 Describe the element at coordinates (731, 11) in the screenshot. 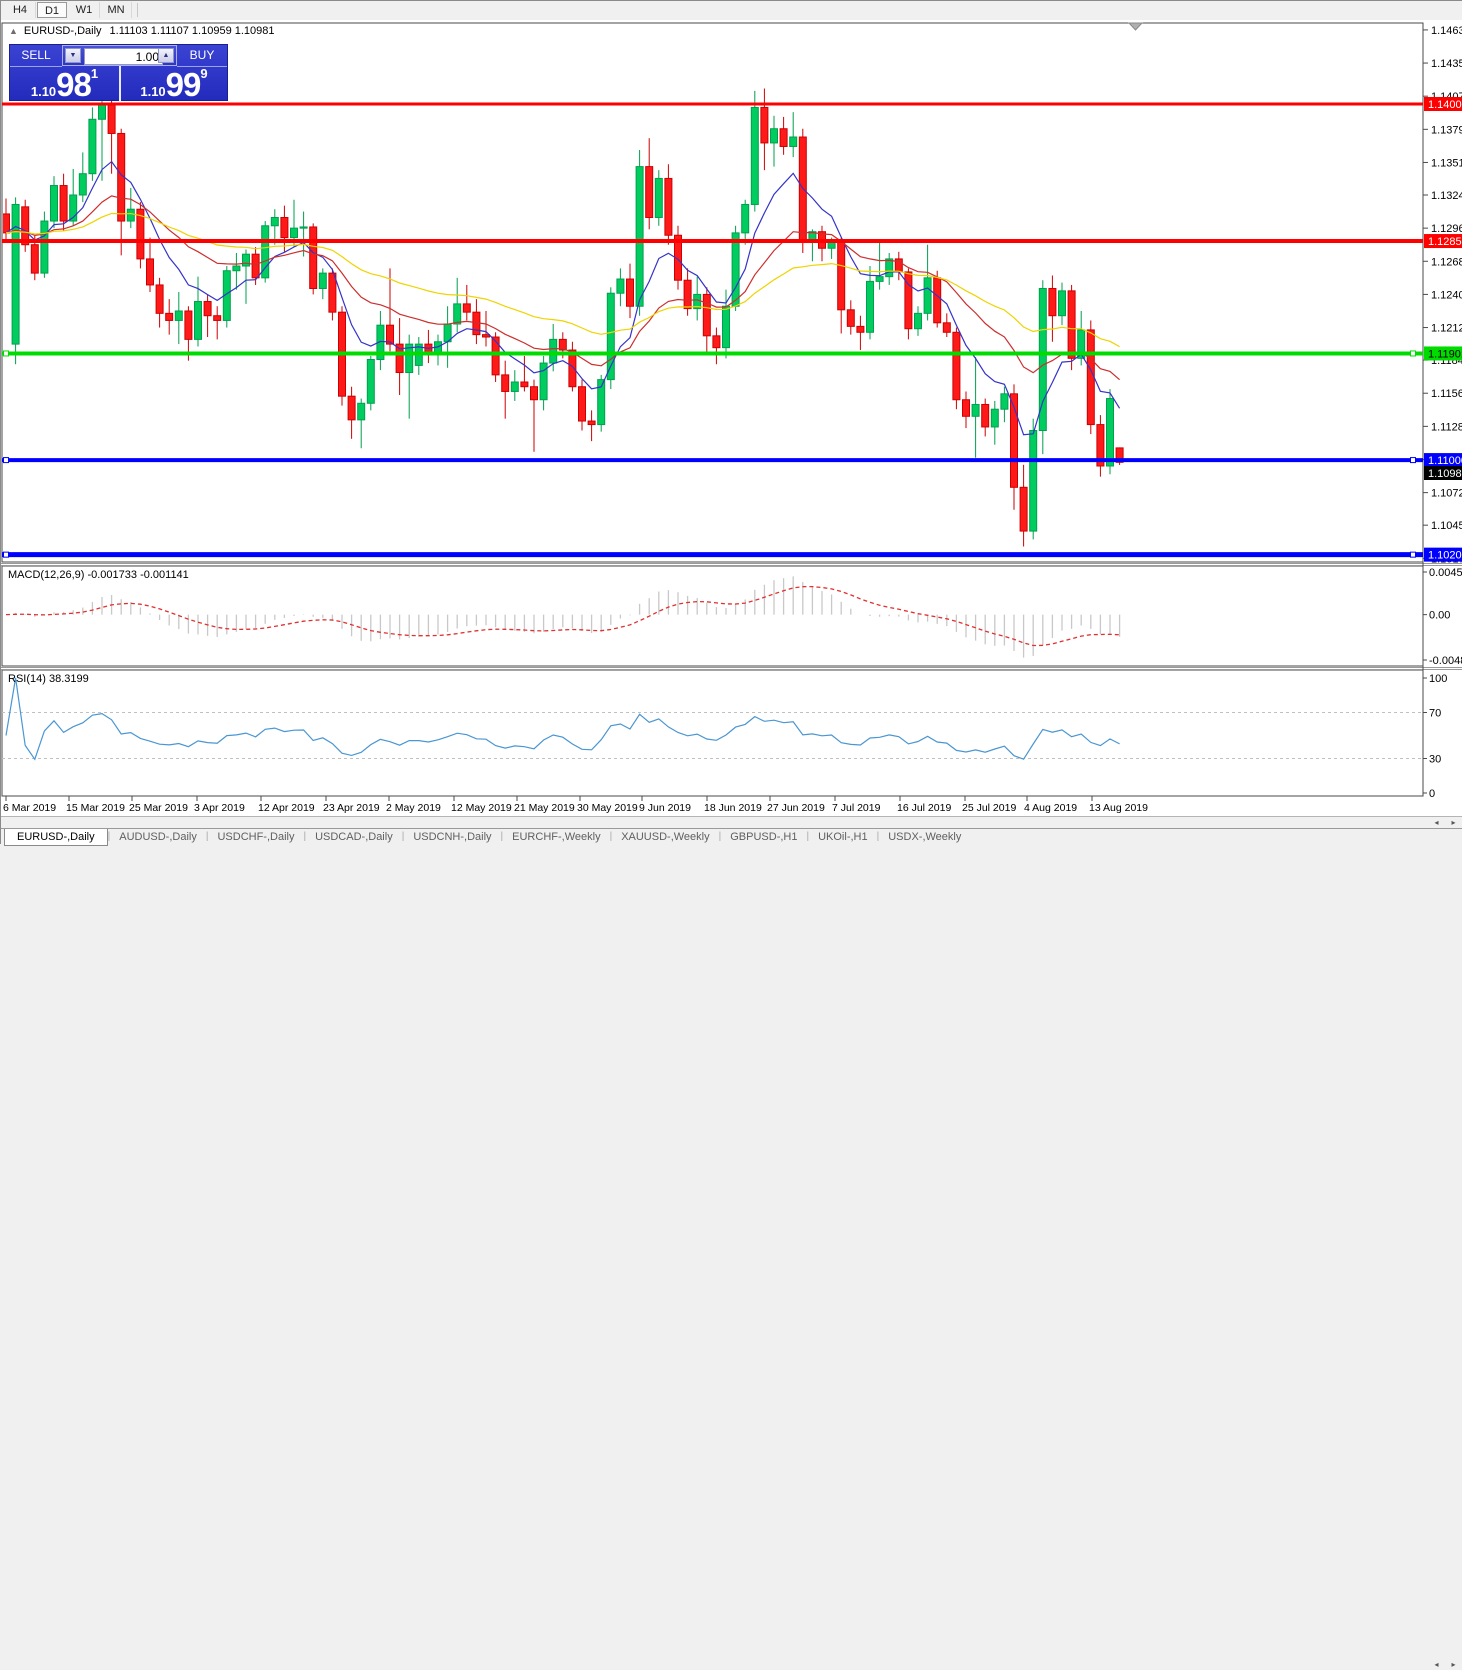

I see `timeframe-toolbar: H4 D1 W1 MN` at that location.